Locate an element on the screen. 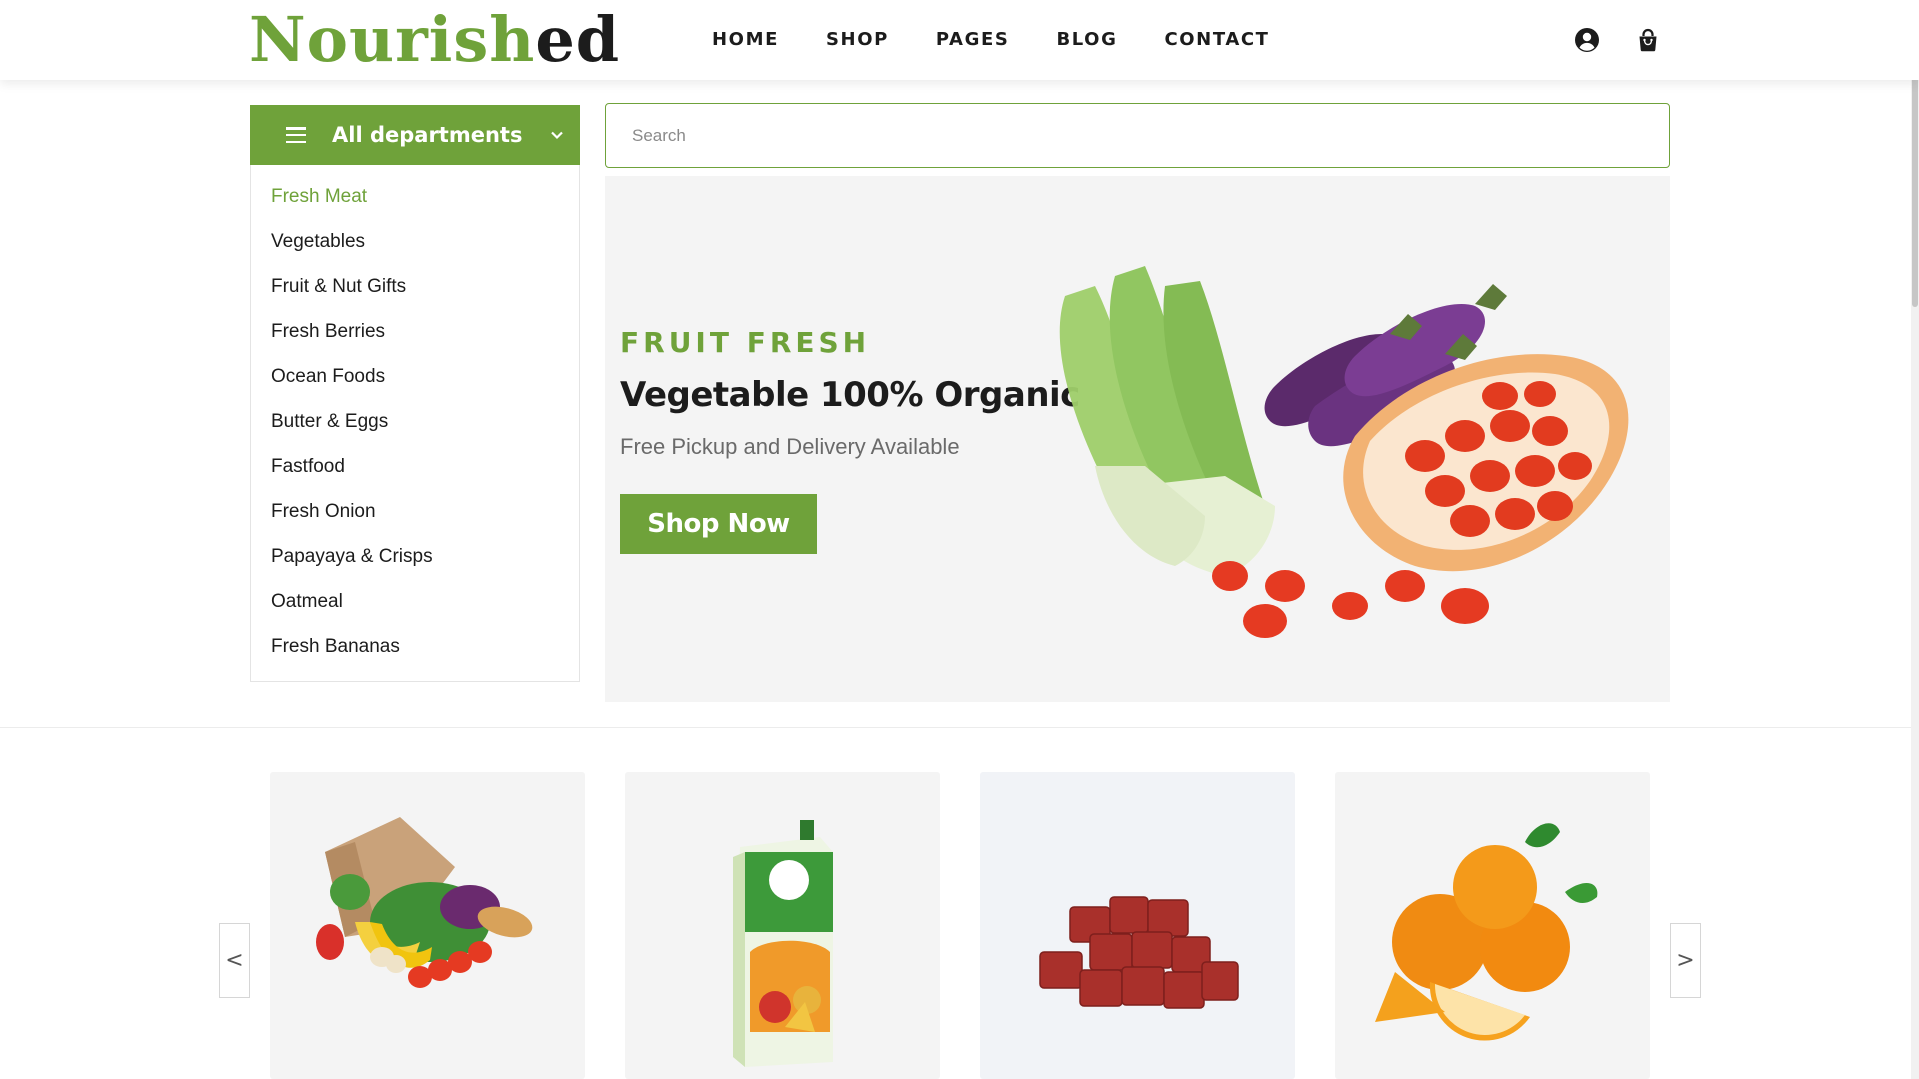 This screenshot has width=1919, height=1079. chevron-down-icon is located at coordinates (557, 135).